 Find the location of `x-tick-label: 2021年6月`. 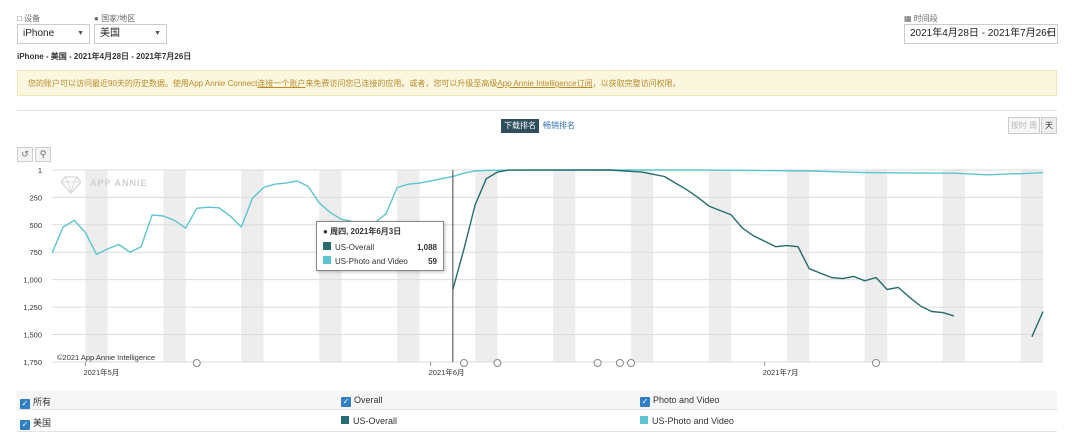

x-tick-label: 2021年6月 is located at coordinates (447, 372).